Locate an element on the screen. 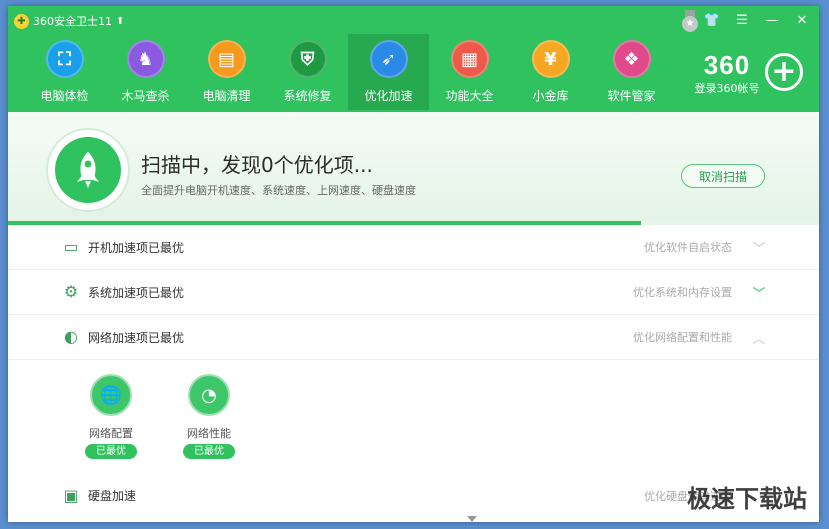 The height and width of the screenshot is (529, 829). menu-icon: ☰ is located at coordinates (742, 21).